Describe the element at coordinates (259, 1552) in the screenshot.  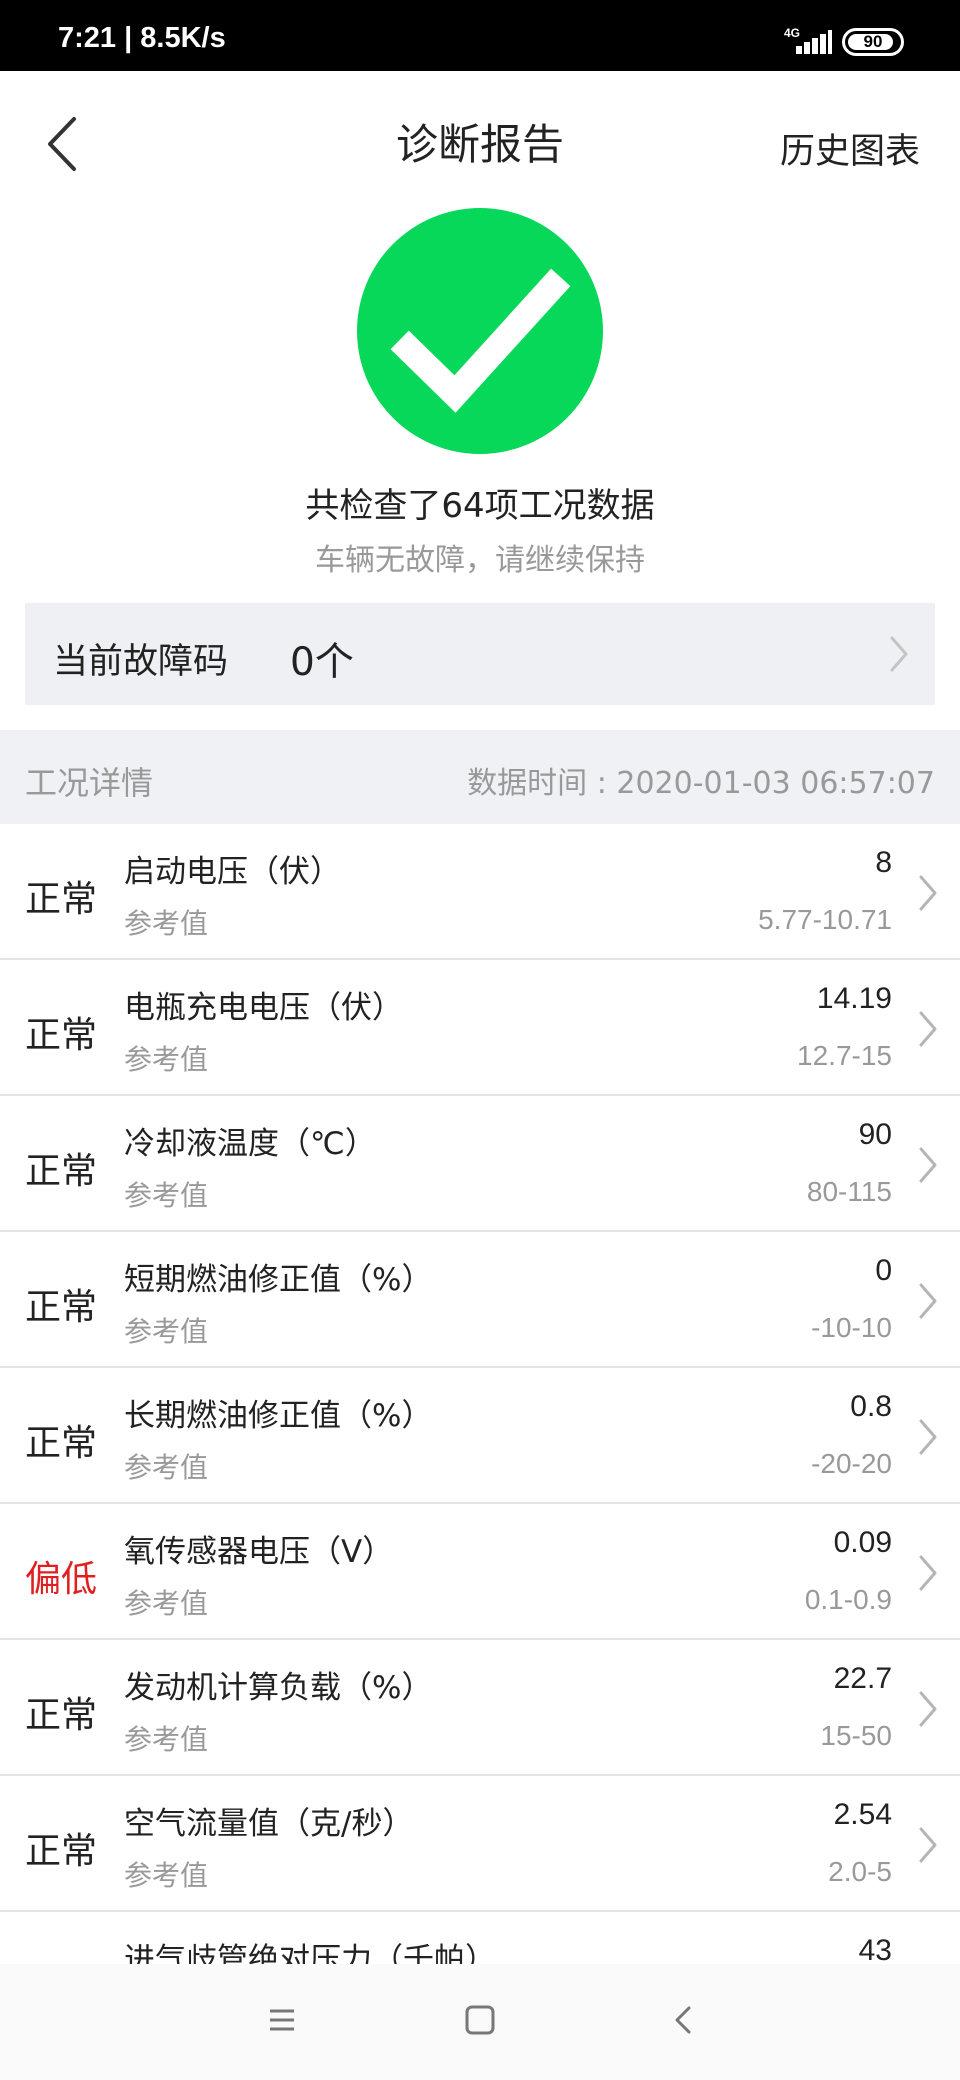
I see `item-name: 氧传感器电压（V）` at that location.